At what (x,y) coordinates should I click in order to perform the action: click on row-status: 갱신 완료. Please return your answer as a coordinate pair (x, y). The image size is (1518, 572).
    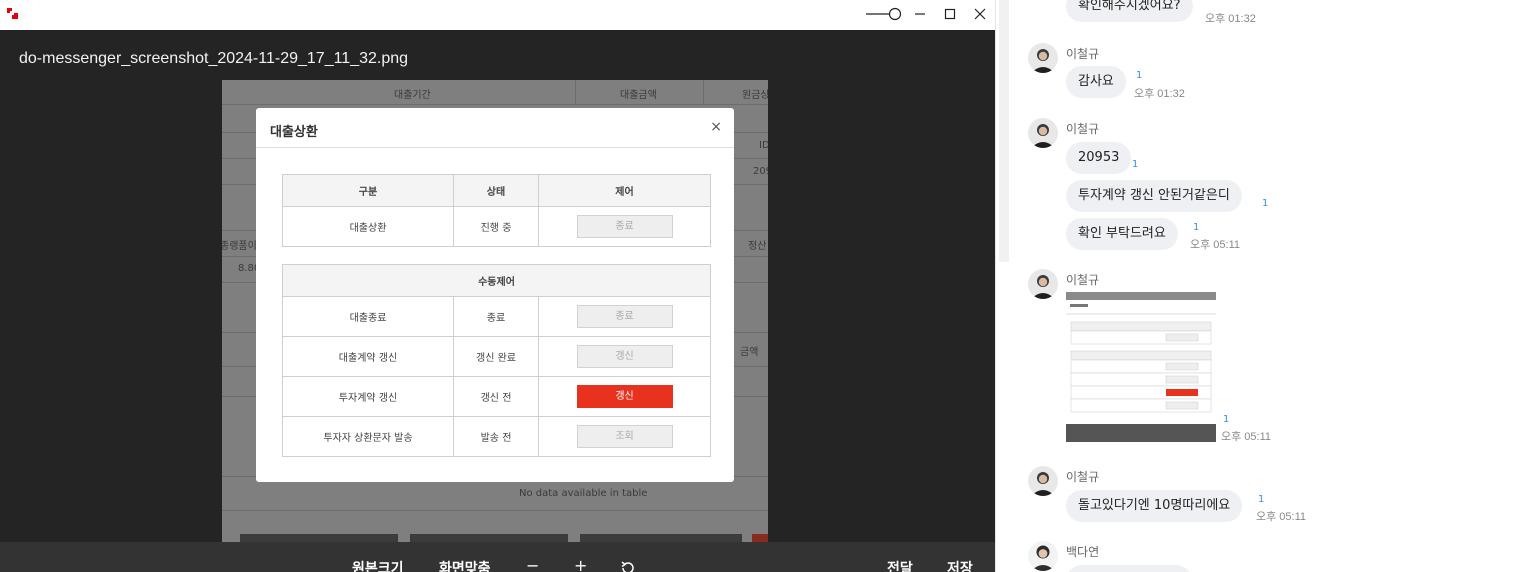
    Looking at the image, I should click on (496, 356).